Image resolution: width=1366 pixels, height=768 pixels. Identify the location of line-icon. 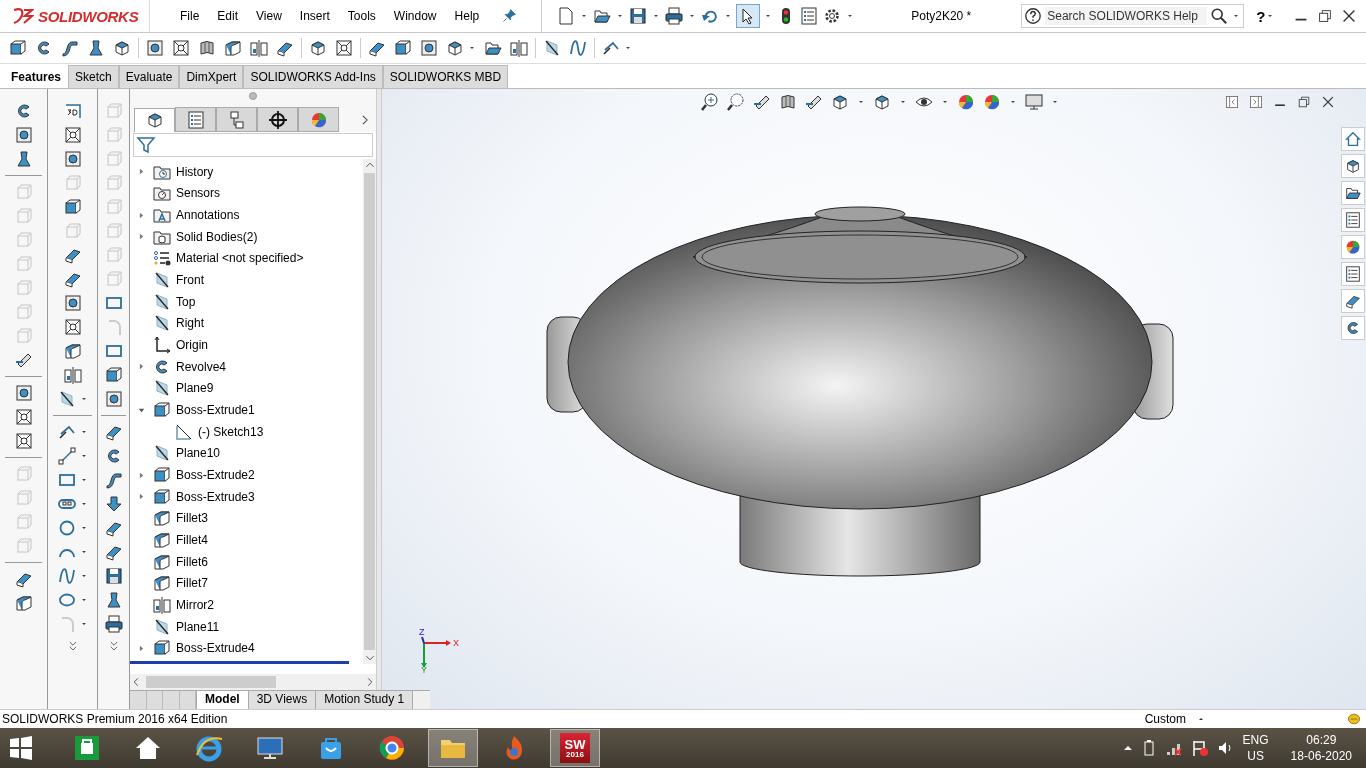
(66, 456).